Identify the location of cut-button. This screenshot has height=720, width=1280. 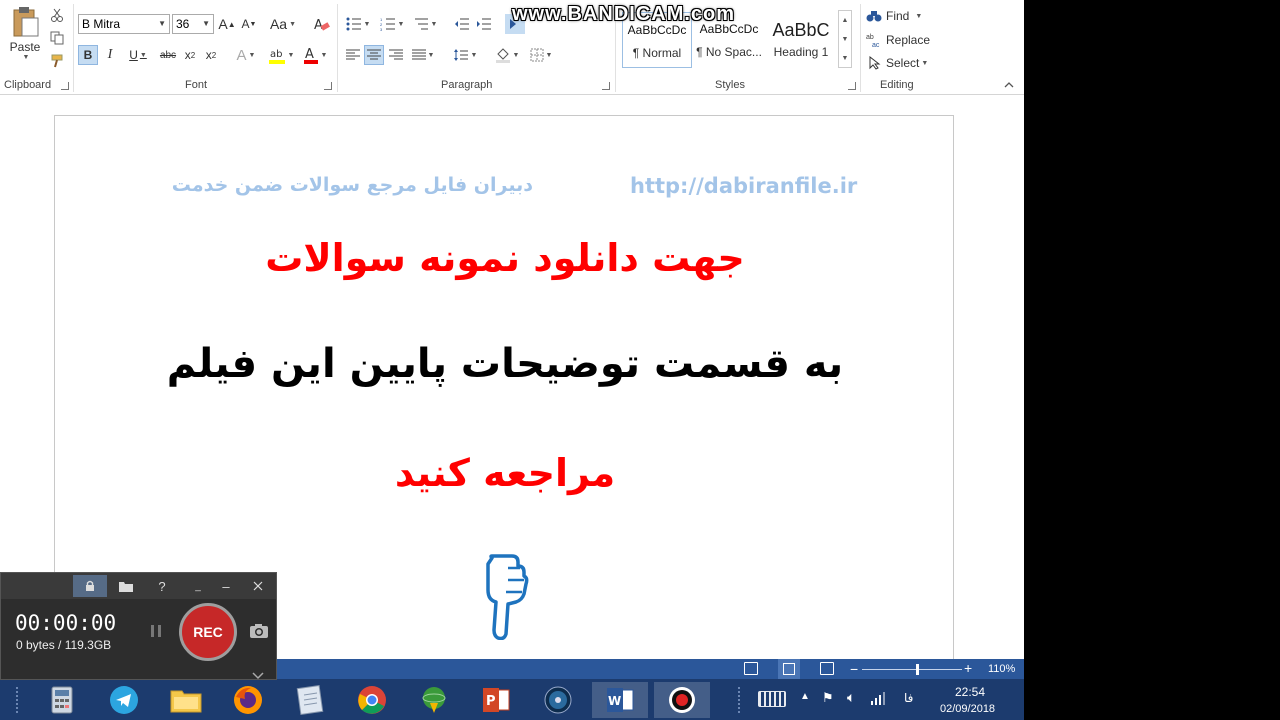
(57, 15).